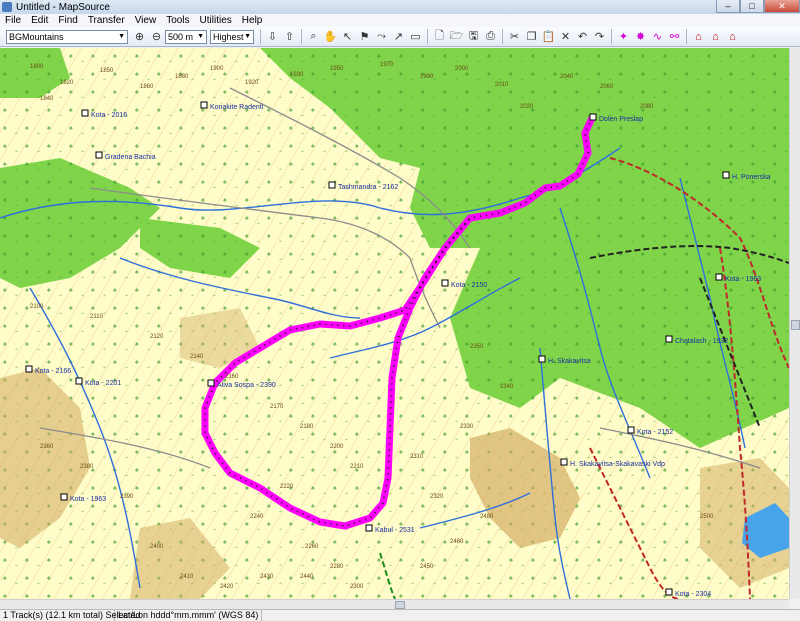  I want to click on elevation-label: 1900, so click(217, 69).